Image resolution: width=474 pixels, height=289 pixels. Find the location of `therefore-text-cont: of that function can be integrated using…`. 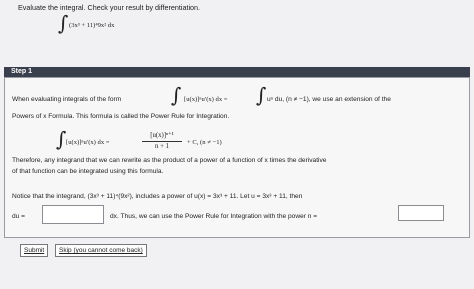

therefore-text-cont: of that function can be integrated using… is located at coordinates (88, 171).